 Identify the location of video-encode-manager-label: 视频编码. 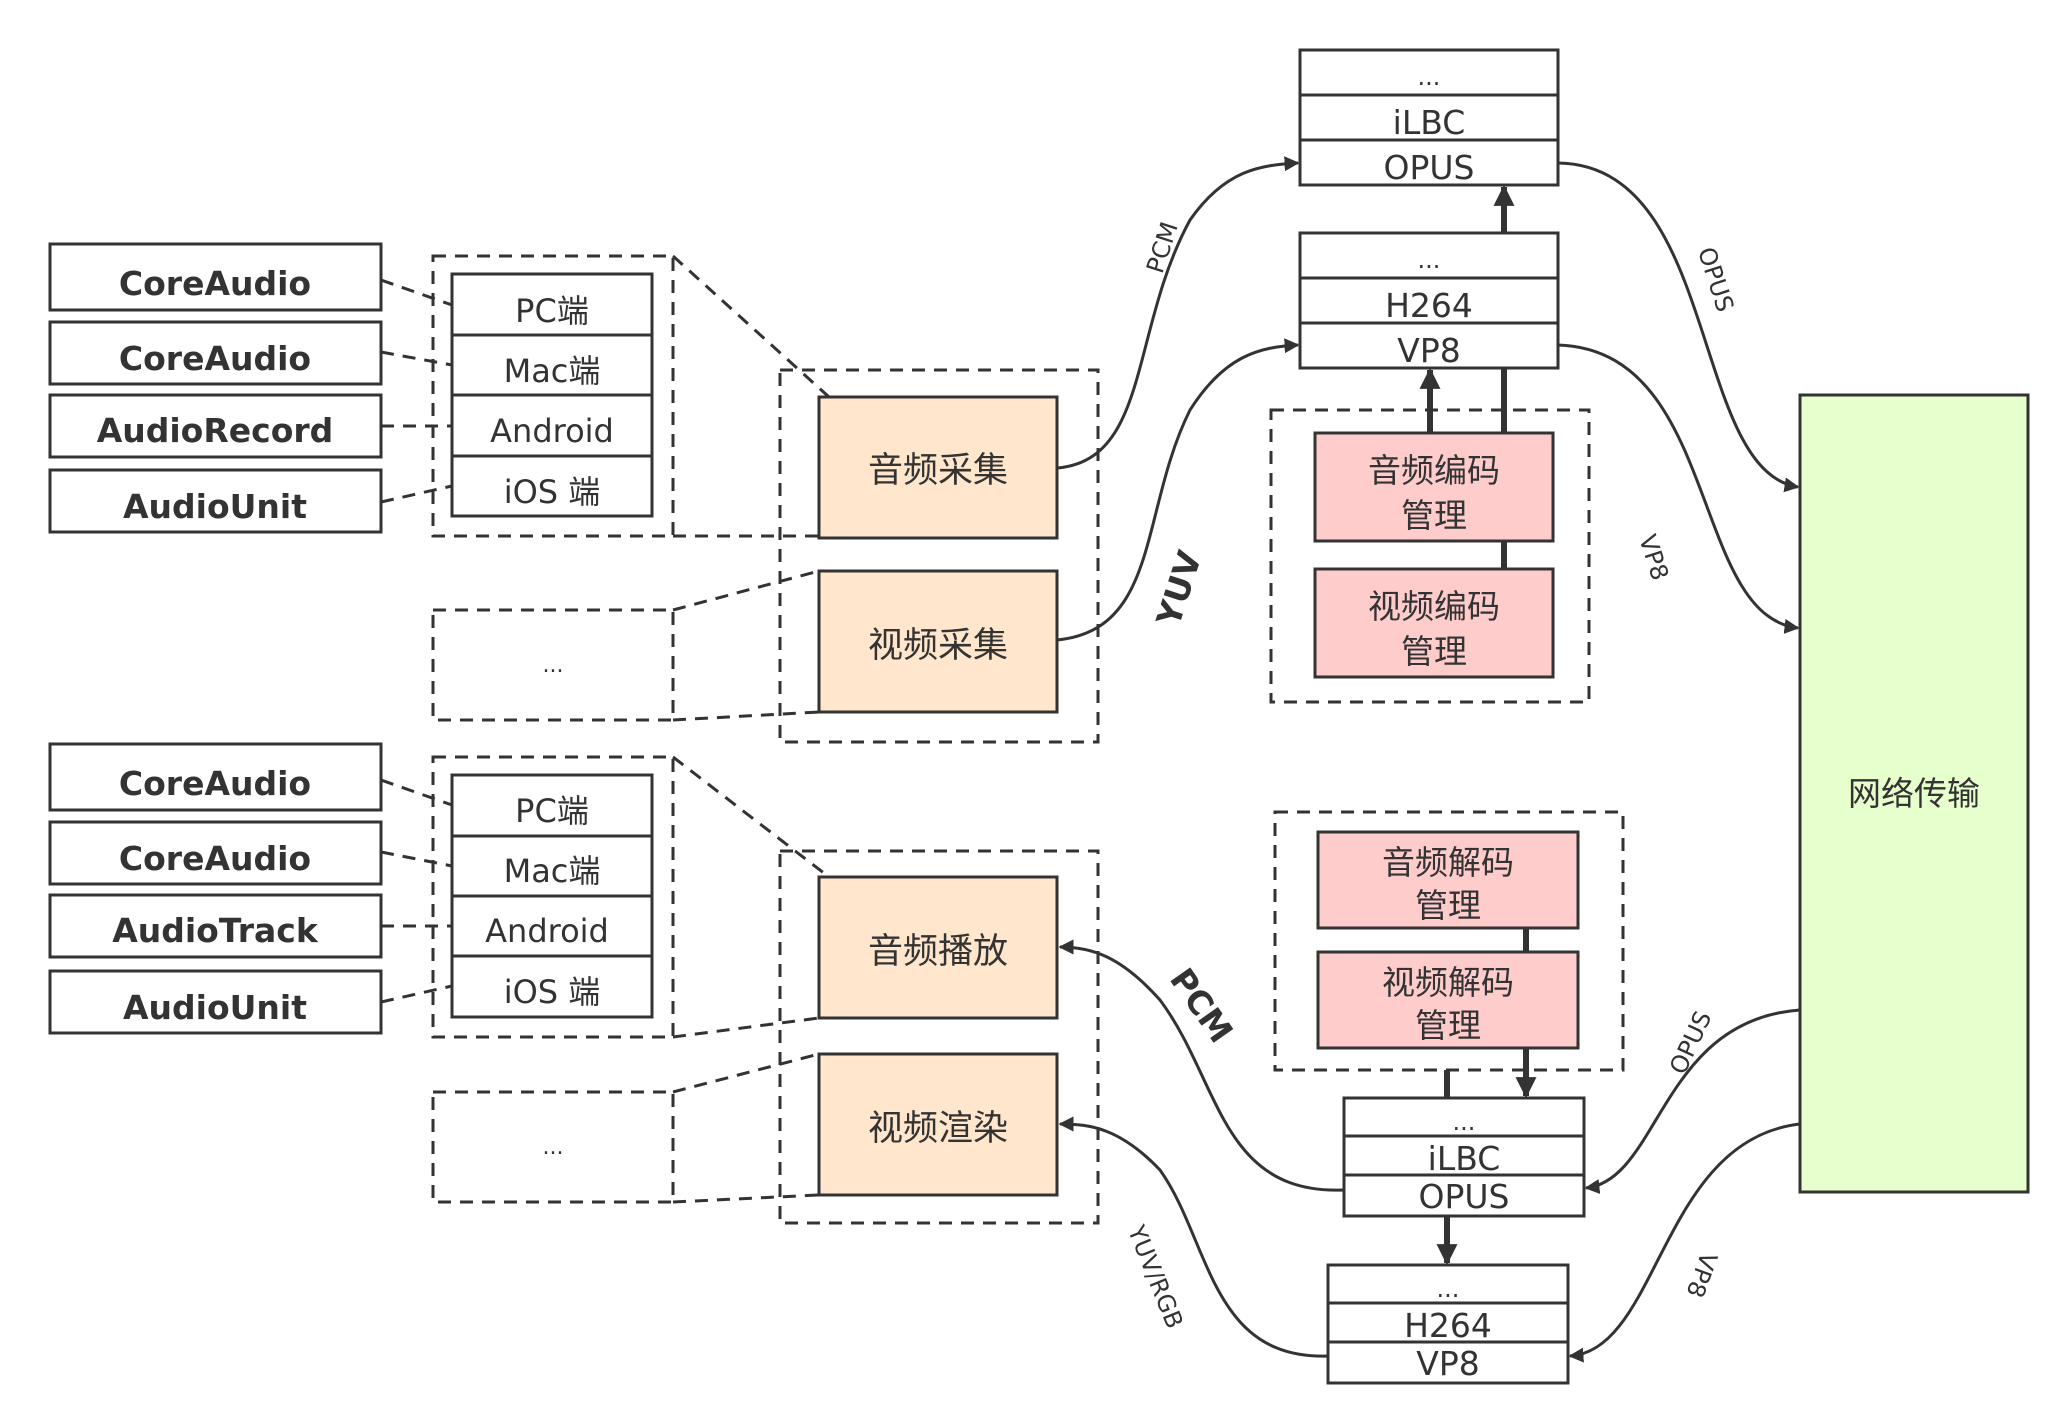
(1434, 606).